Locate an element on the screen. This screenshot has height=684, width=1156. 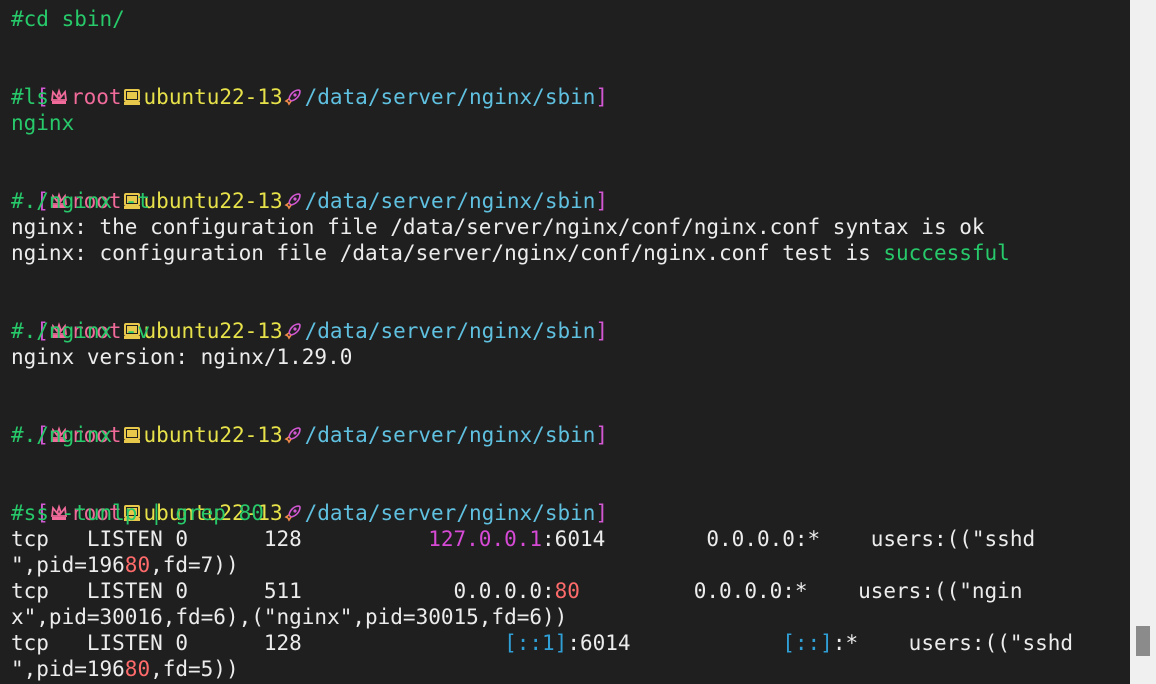
crown-icon is located at coordinates (58, 96).